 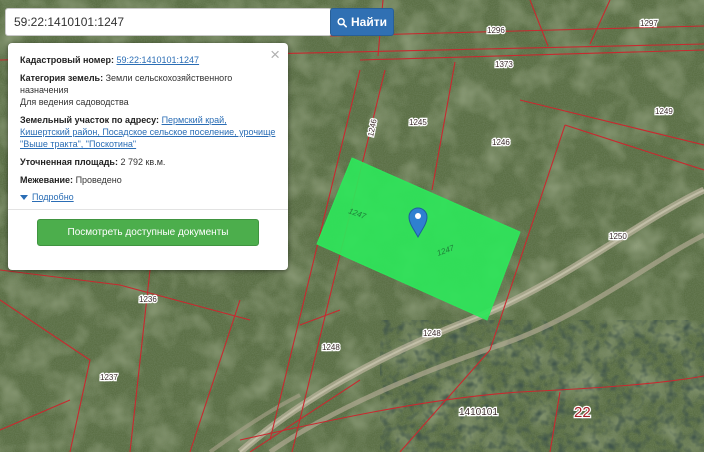 I want to click on search-button-label: Найти, so click(x=369, y=22).